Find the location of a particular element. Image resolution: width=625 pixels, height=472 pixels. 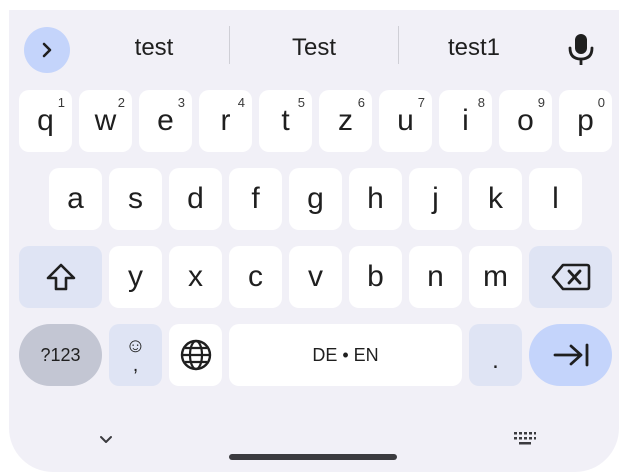

key-m: m is located at coordinates (495, 277).